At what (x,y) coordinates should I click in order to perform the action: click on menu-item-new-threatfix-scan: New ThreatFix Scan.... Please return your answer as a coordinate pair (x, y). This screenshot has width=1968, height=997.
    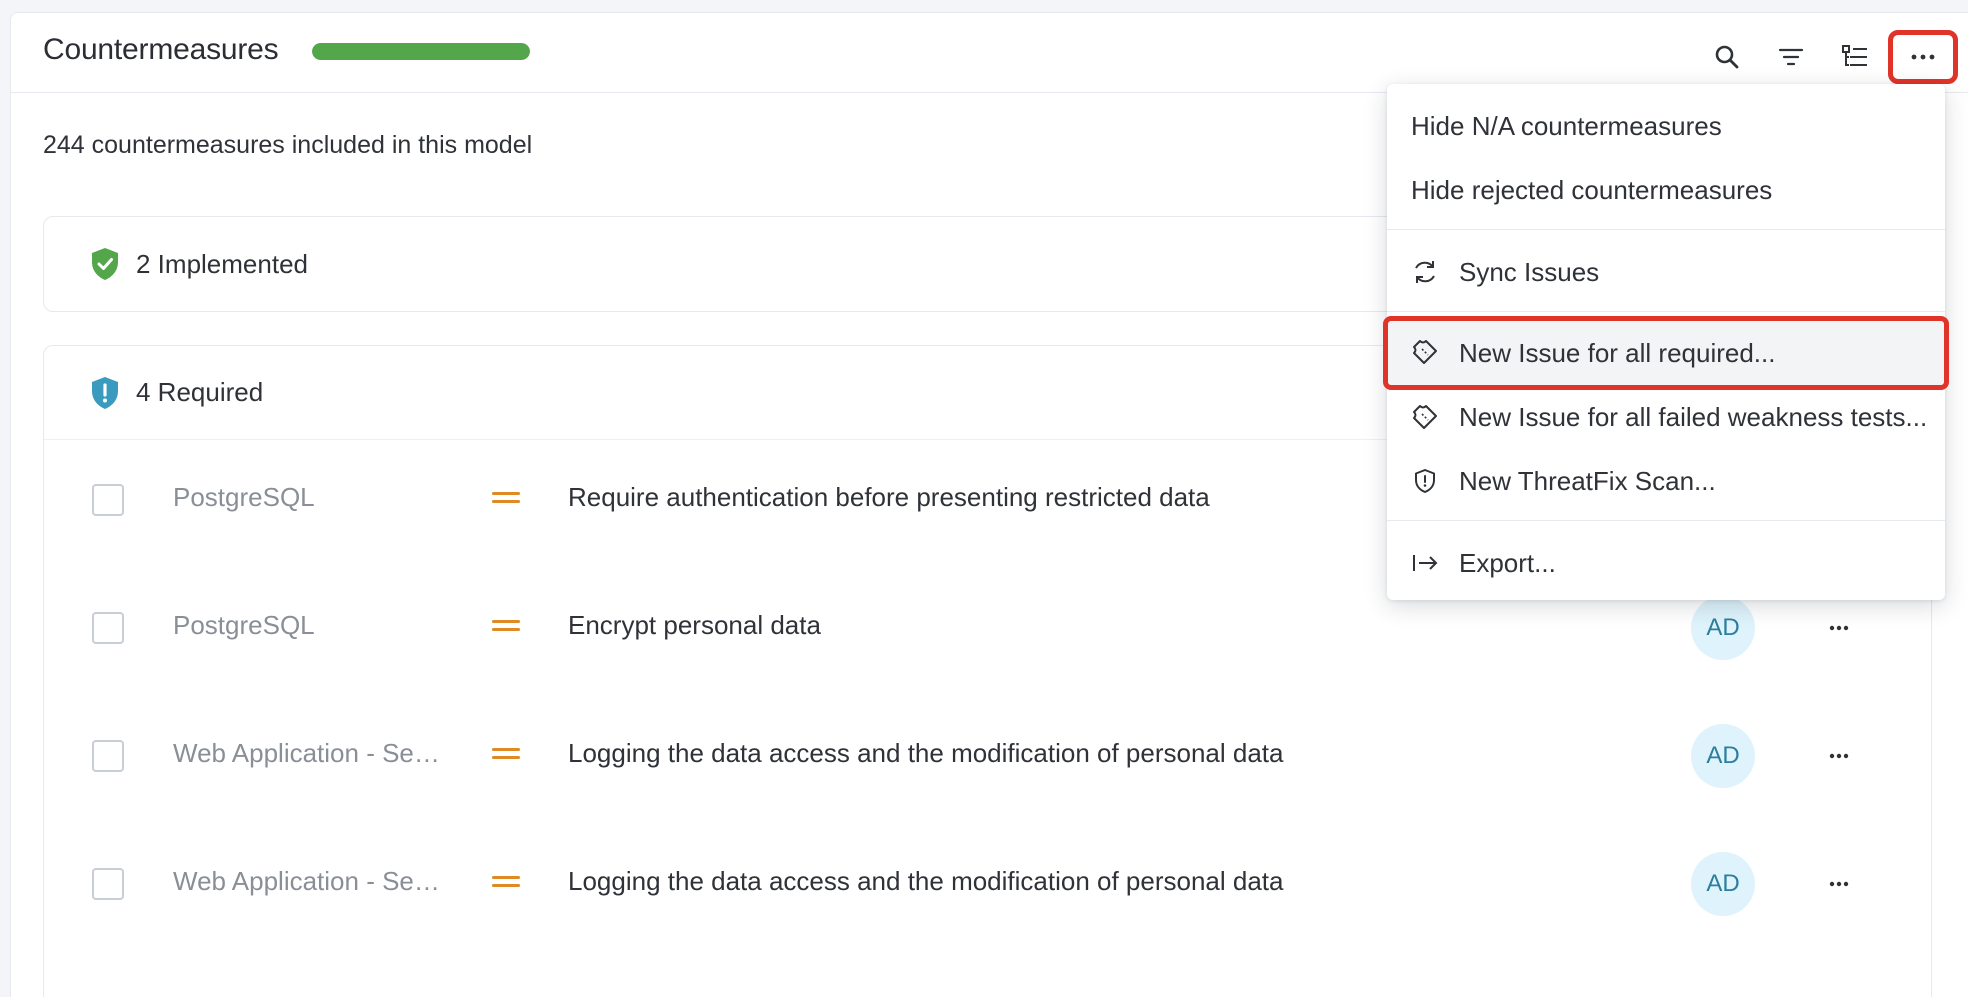
    Looking at the image, I should click on (1666, 481).